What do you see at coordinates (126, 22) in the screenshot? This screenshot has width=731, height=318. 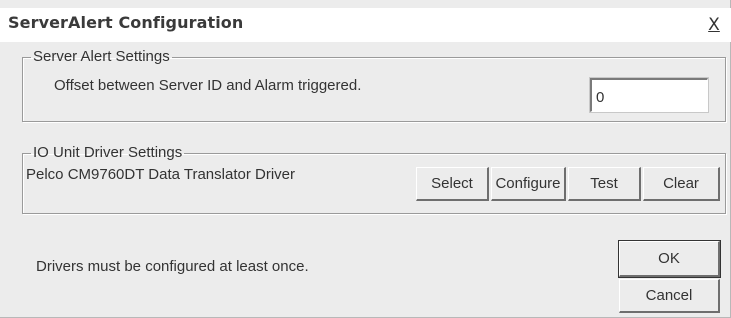 I see `window-title: ServerAlert Configuration` at bounding box center [126, 22].